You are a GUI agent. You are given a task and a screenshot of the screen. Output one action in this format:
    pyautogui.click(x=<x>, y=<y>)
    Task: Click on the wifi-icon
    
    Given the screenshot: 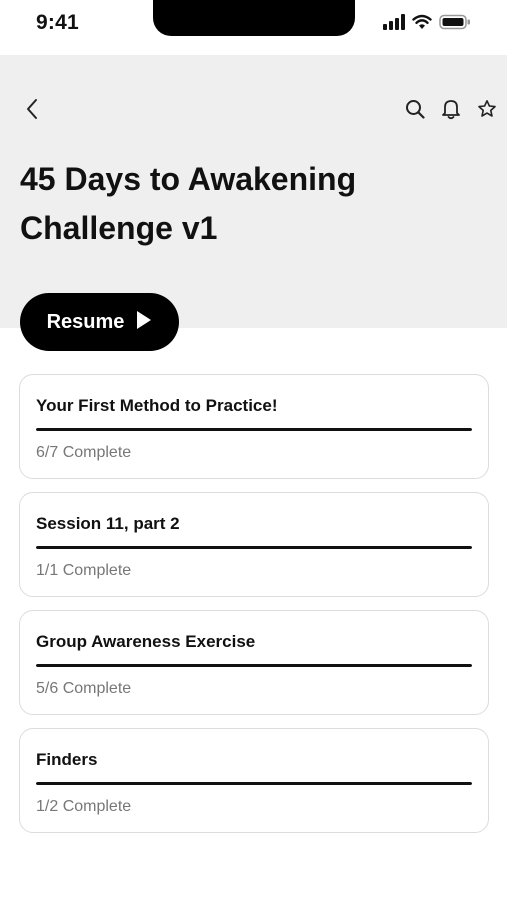 What is the action you would take?
    pyautogui.click(x=422, y=24)
    